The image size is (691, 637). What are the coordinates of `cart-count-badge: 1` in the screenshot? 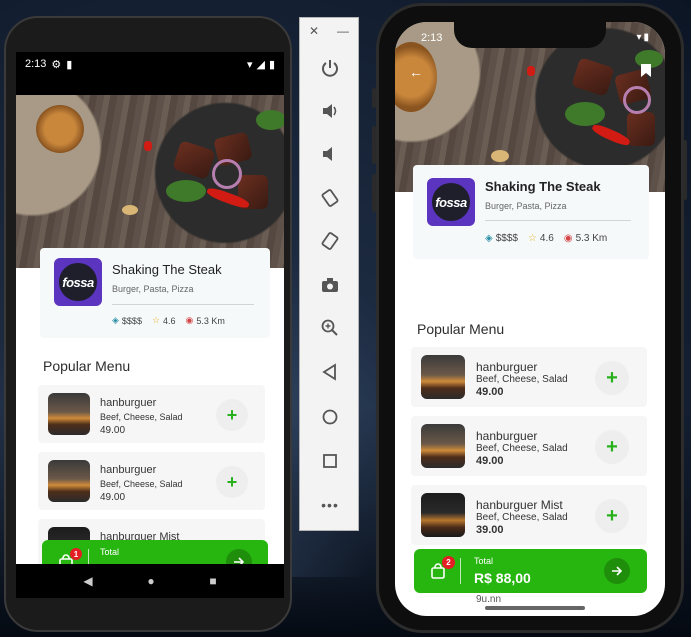 It's located at (76, 554).